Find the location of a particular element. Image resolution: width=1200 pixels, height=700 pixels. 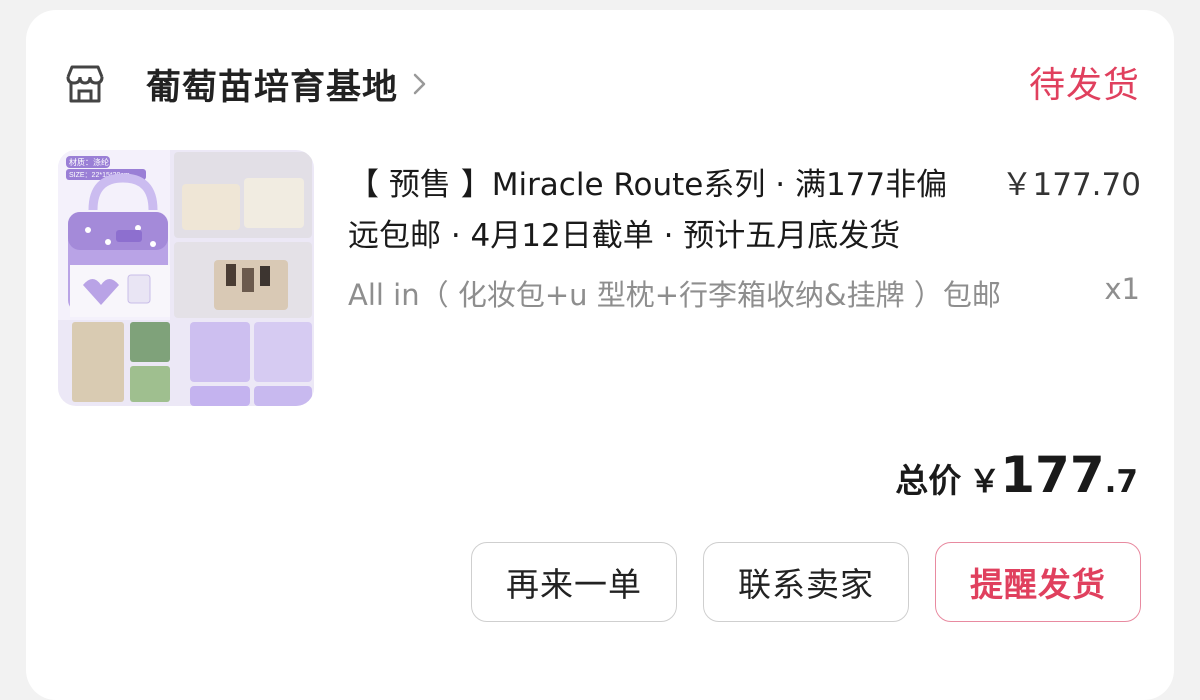

order-total: 总价 ￥ 177 .7 is located at coordinates (1016, 475).